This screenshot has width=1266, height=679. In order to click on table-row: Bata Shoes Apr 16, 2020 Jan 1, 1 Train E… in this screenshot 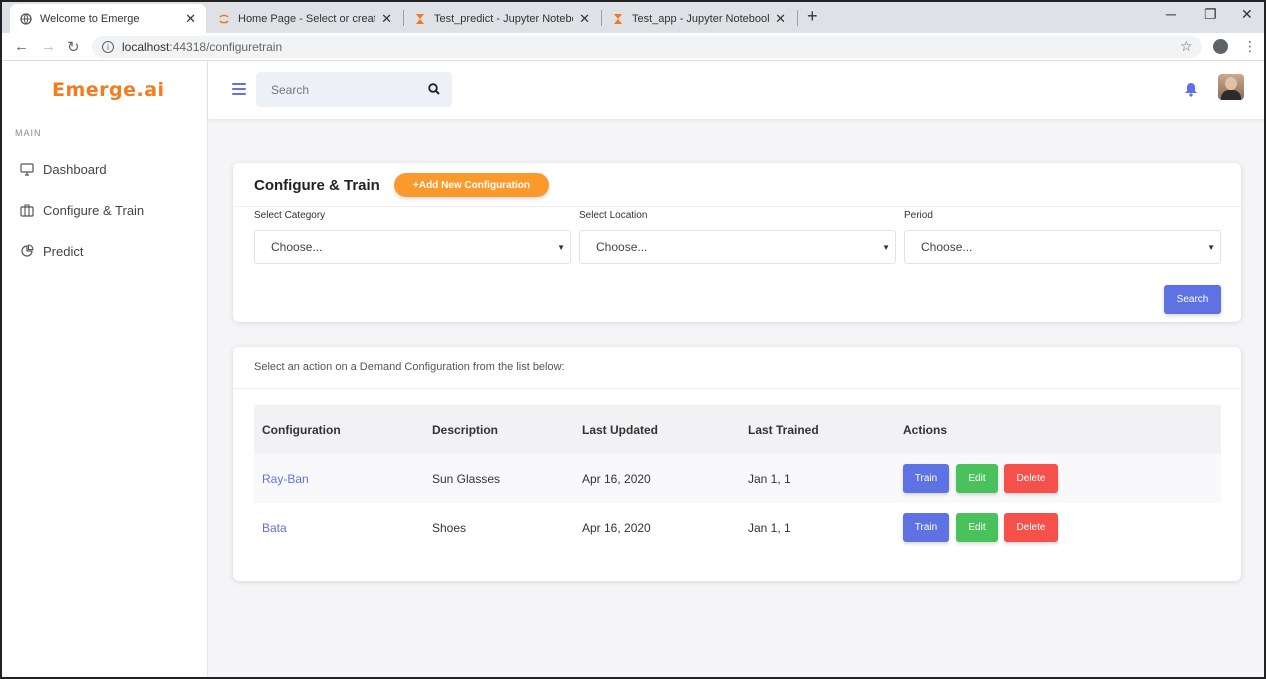, I will do `click(737, 527)`.